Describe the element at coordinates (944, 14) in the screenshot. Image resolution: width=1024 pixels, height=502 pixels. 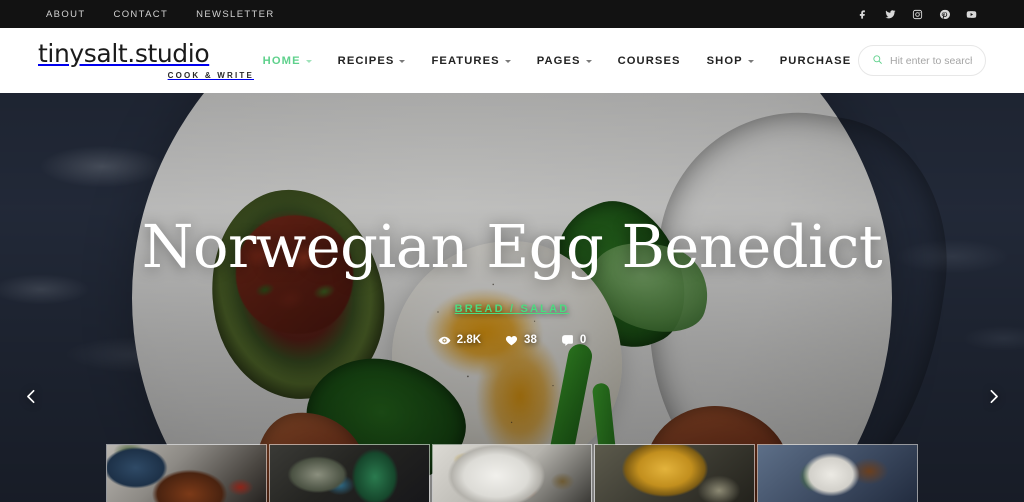
I see `pinterest-icon` at that location.